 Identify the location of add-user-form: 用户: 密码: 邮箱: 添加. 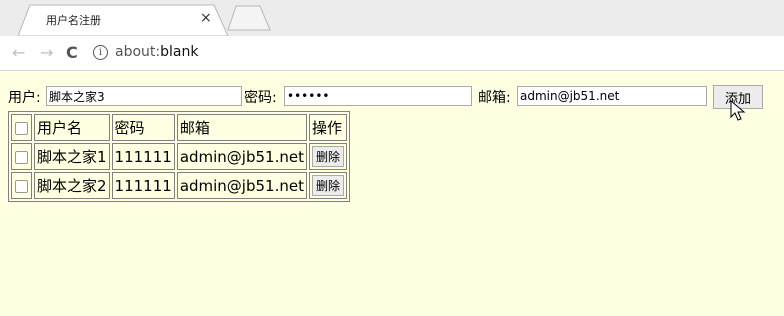
(393, 97).